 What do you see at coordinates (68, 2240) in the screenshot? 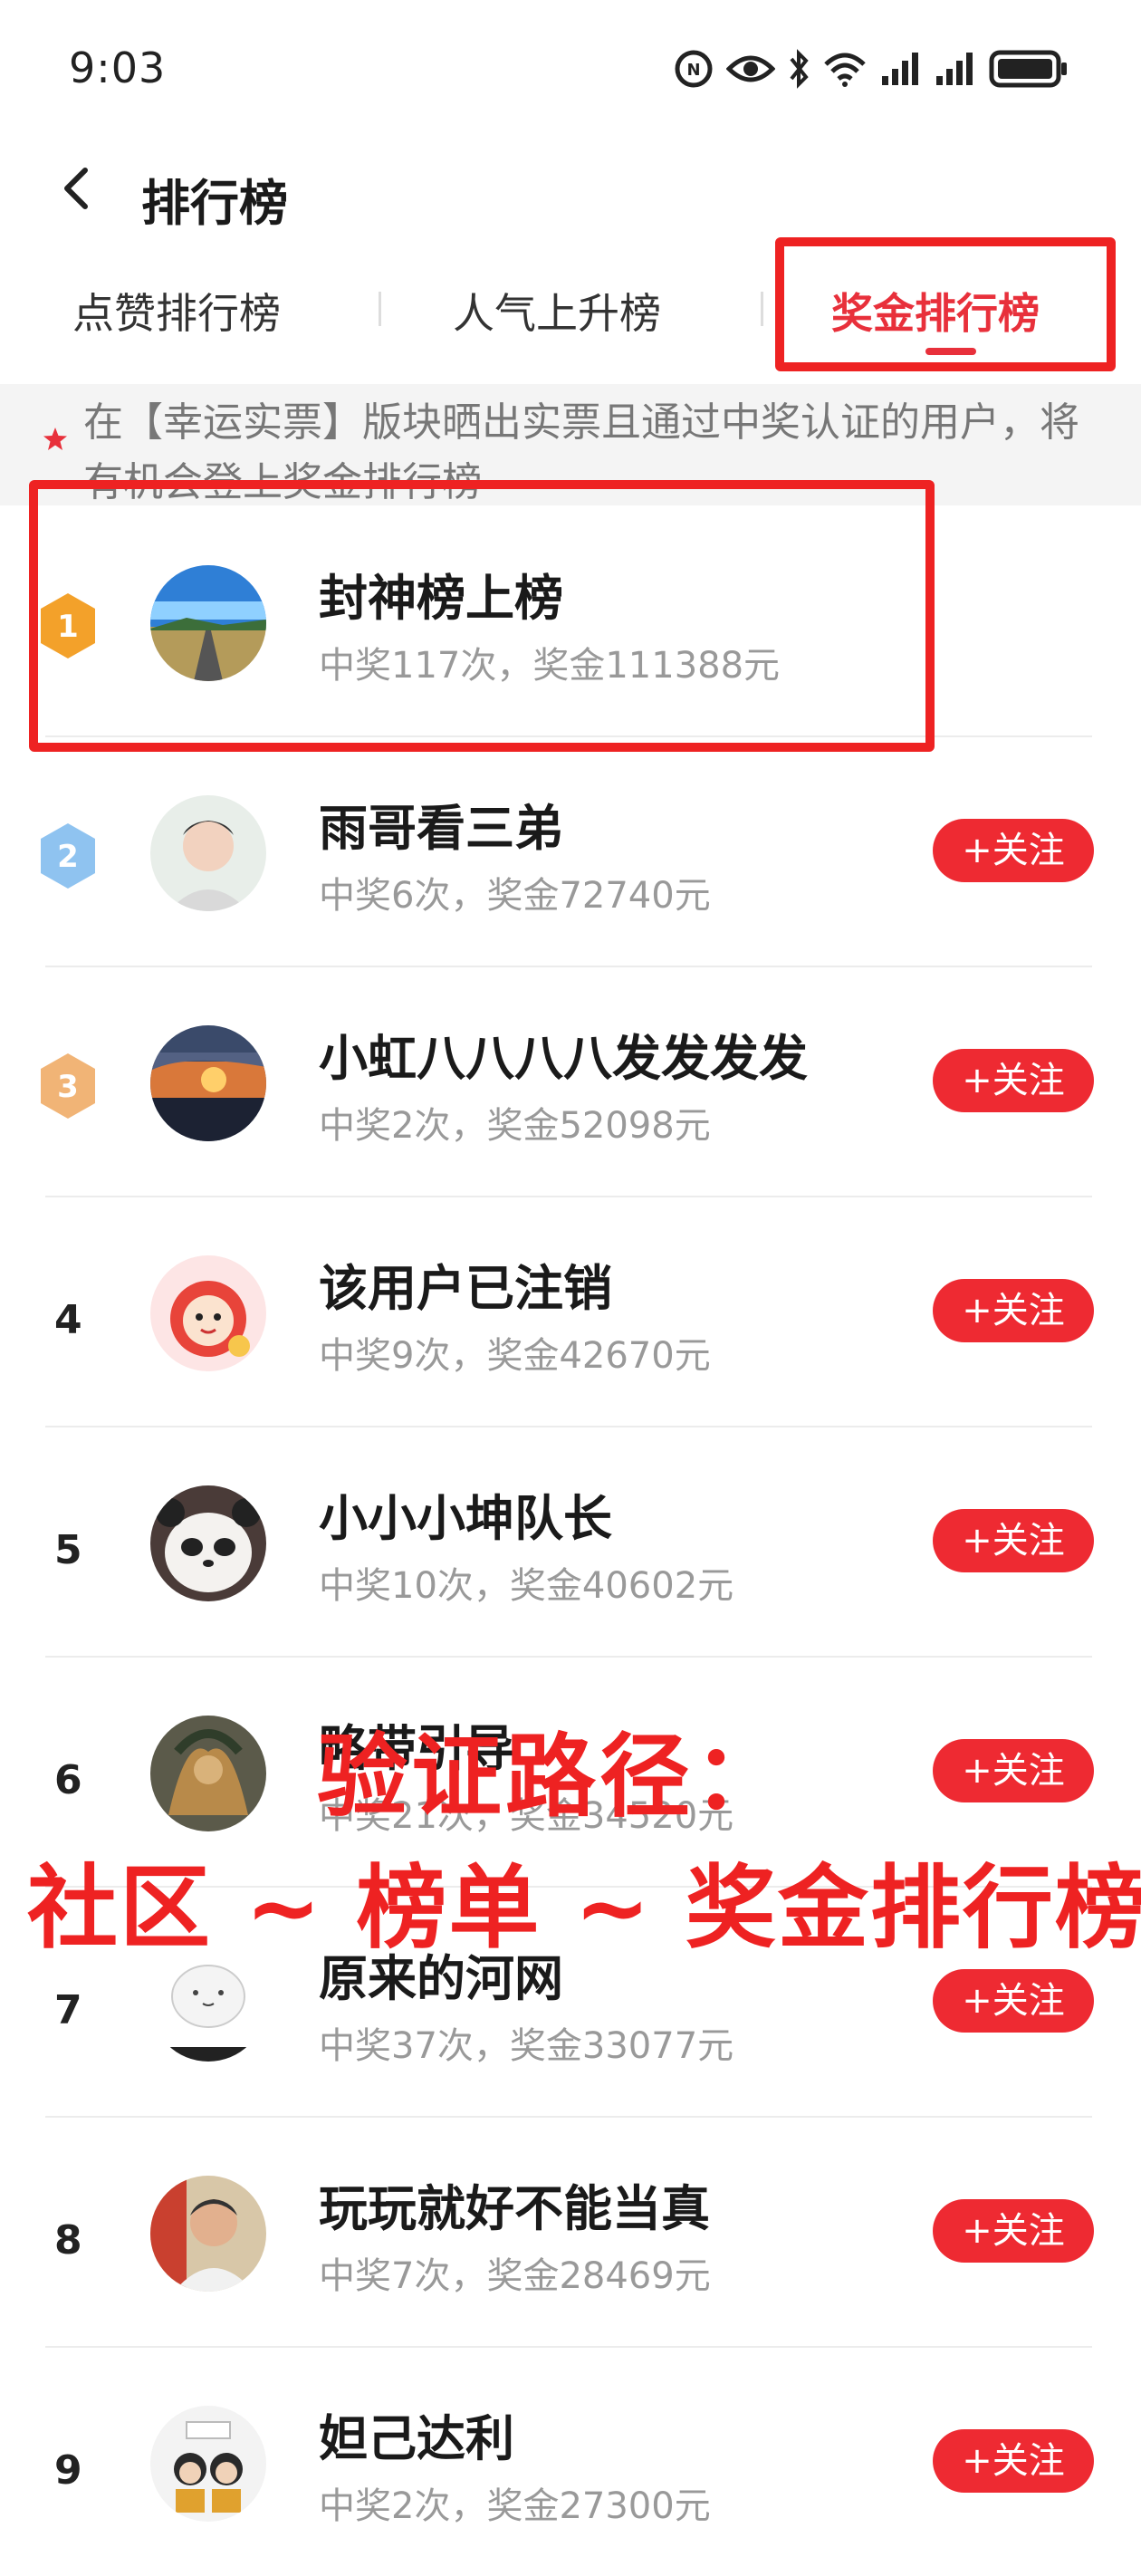
I see `rank-number: 8` at bounding box center [68, 2240].